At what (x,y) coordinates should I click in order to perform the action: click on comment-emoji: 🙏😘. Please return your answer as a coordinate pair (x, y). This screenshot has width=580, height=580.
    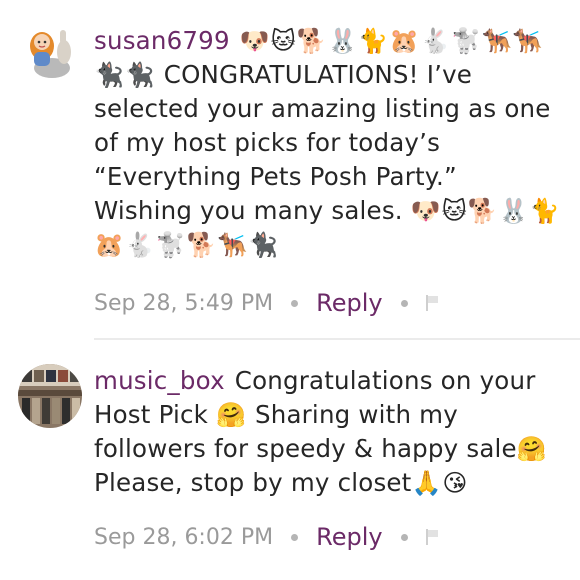
    Looking at the image, I should click on (440, 483).